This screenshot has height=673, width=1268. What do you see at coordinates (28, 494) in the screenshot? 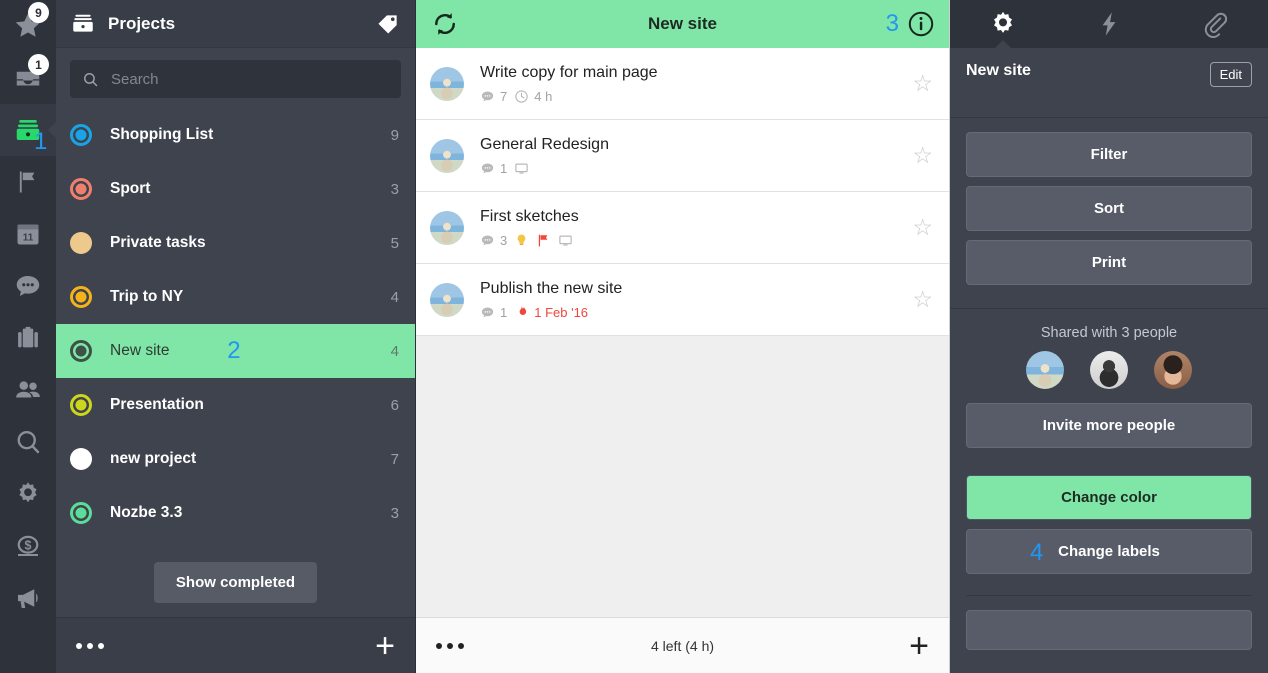
I see `rail-item-settings` at bounding box center [28, 494].